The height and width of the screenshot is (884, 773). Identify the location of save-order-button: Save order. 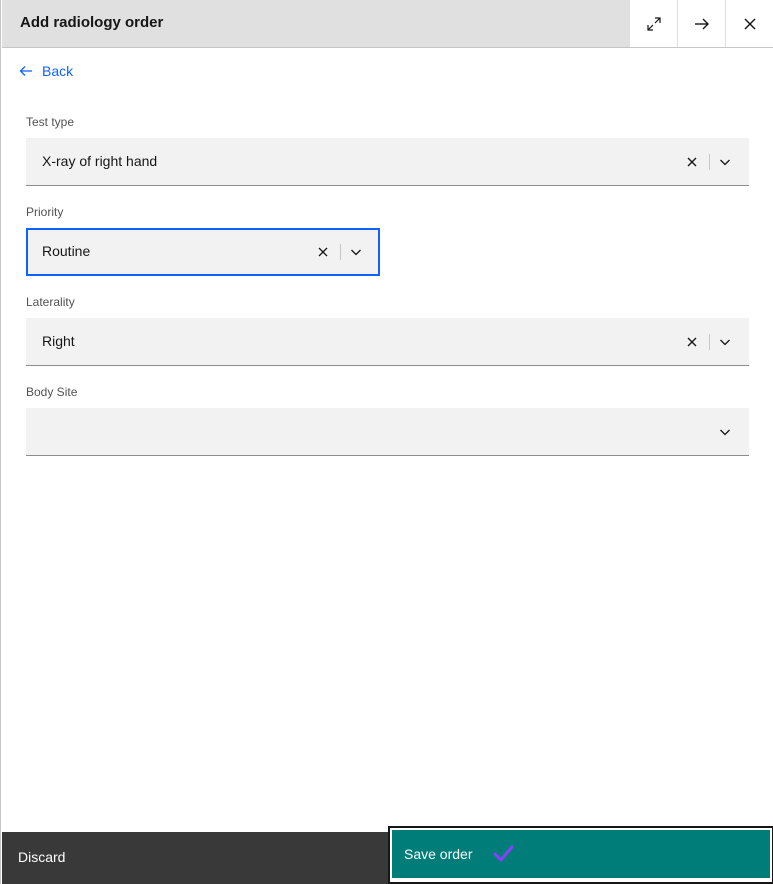
(580, 855).